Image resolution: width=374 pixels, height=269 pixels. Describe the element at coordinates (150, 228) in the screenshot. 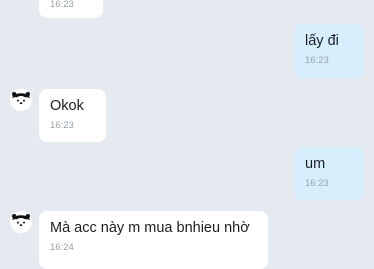

I see `message-text: Mà acc này m mua bnhieu nhờ` at that location.